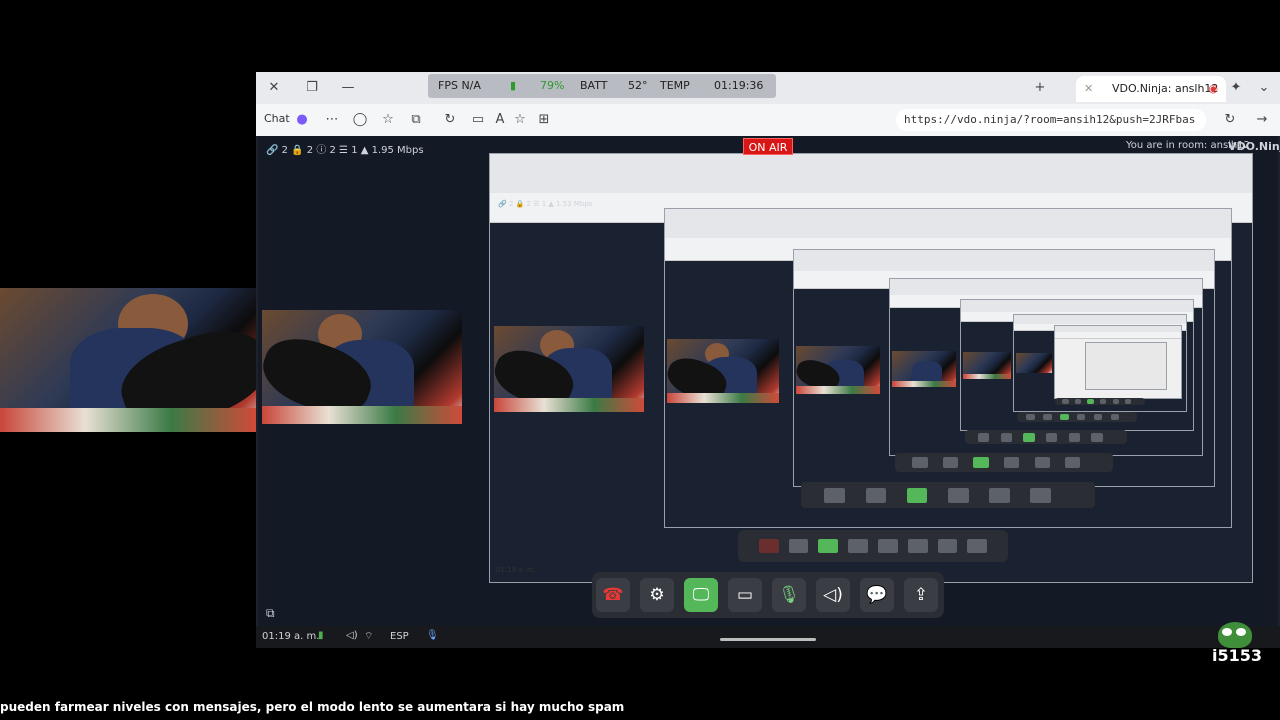  What do you see at coordinates (768, 639) in the screenshot?
I see `home-indicator` at bounding box center [768, 639].